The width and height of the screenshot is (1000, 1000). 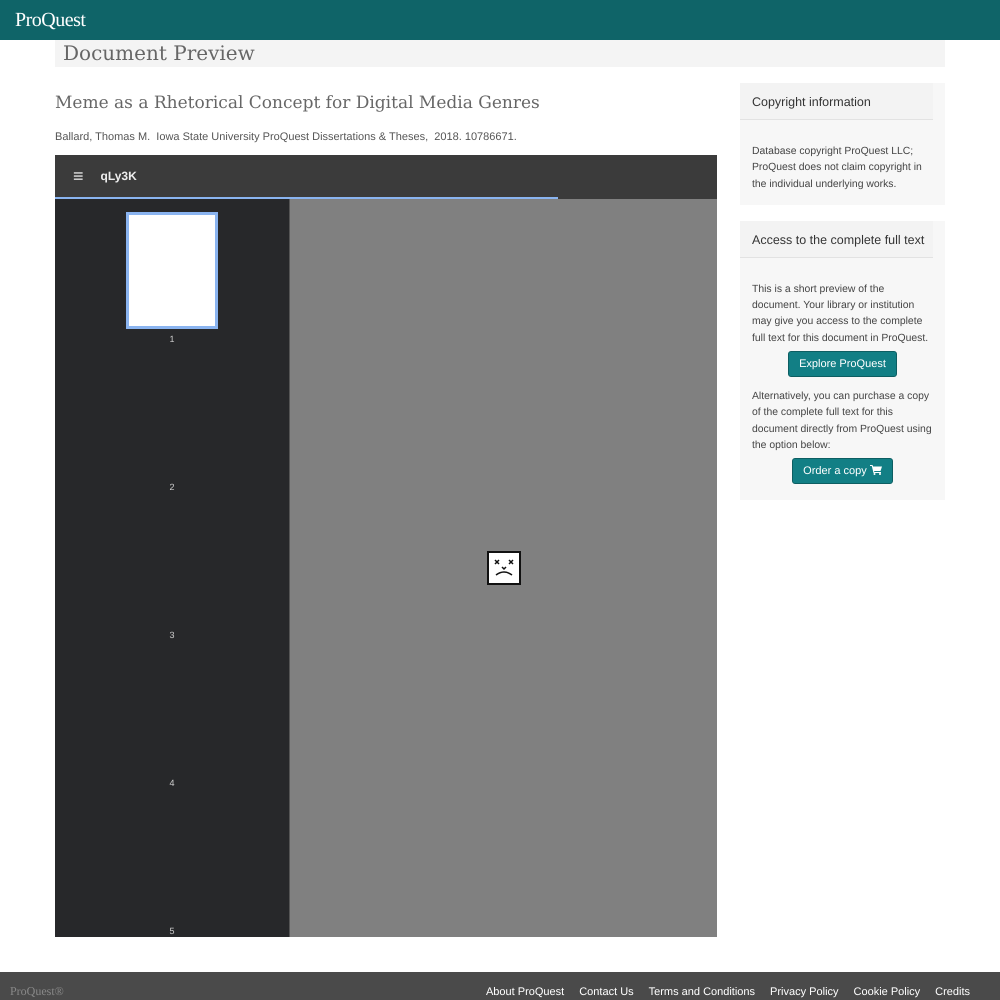 What do you see at coordinates (525, 992) in the screenshot?
I see `footer-link: About ProQuest` at bounding box center [525, 992].